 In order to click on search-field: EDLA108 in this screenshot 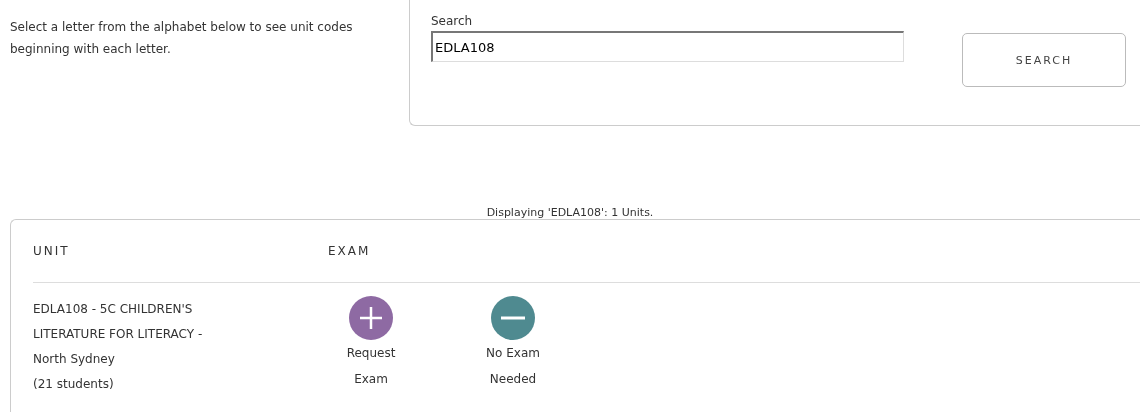, I will do `click(667, 46)`.